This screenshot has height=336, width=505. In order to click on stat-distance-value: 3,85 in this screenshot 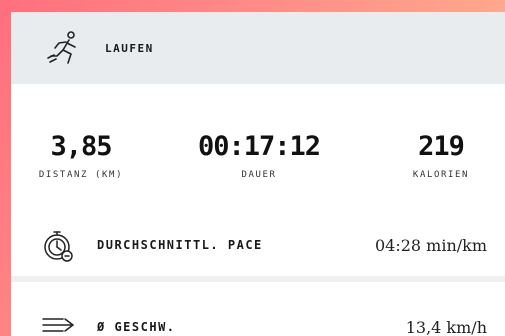, I will do `click(81, 146)`.